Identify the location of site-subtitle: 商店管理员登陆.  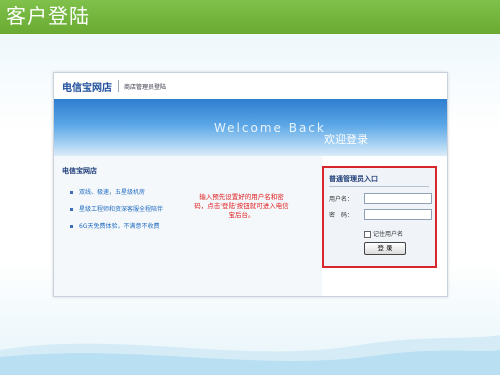
(145, 87).